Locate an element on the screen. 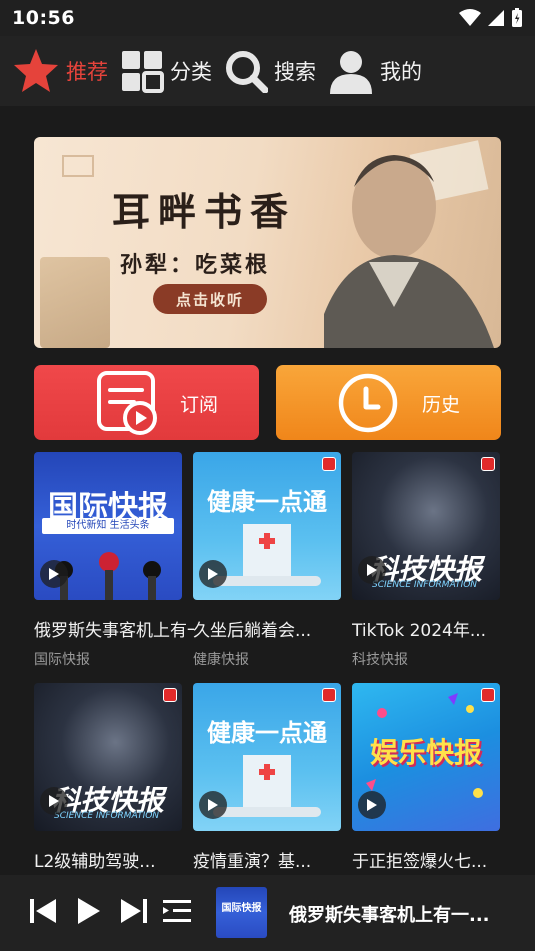  nav-category: 分类 is located at coordinates (166, 71).